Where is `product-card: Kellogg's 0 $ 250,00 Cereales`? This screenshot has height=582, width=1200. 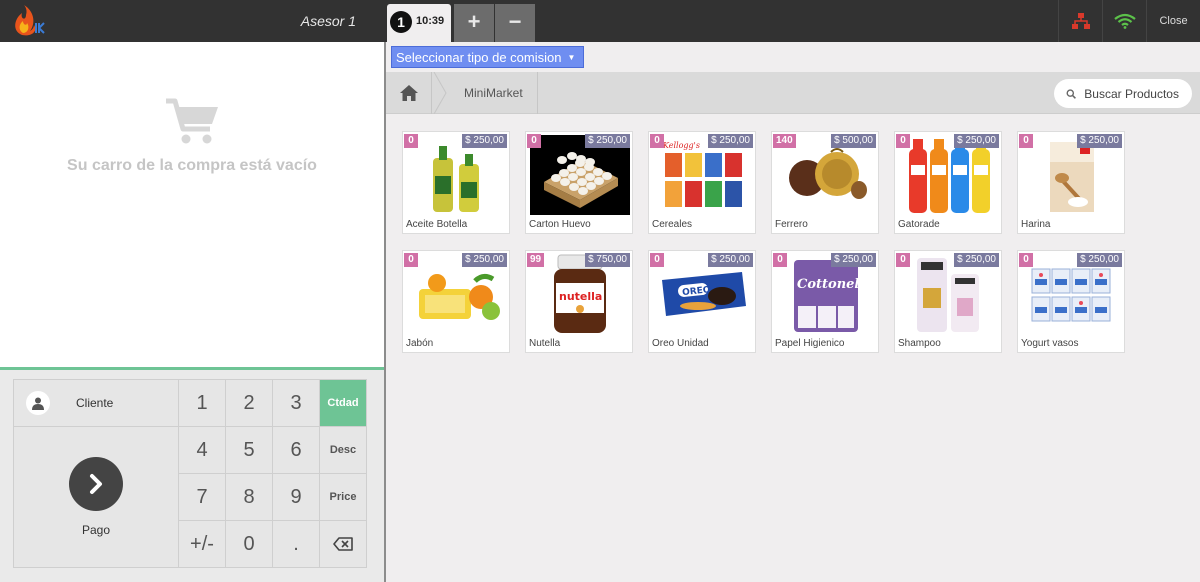 product-card: Kellogg's 0 $ 250,00 Cereales is located at coordinates (702, 182).